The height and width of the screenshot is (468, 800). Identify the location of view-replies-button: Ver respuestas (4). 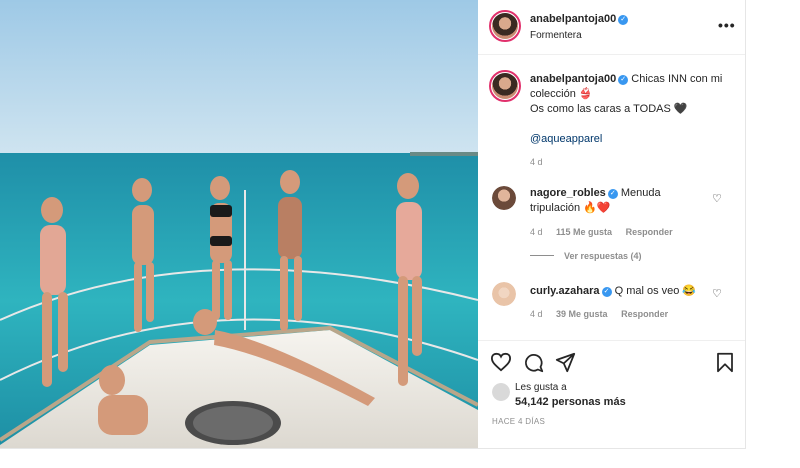
(586, 256).